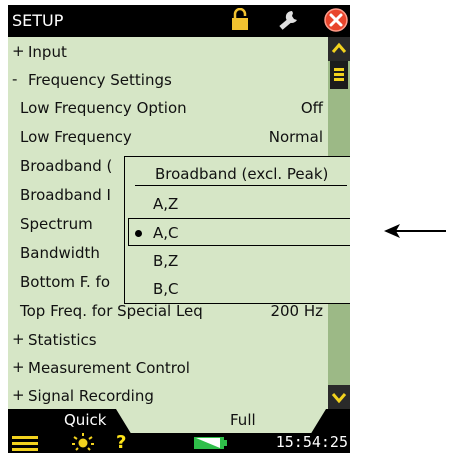  Describe the element at coordinates (221, 421) in the screenshot. I see `tab-full-background` at that location.